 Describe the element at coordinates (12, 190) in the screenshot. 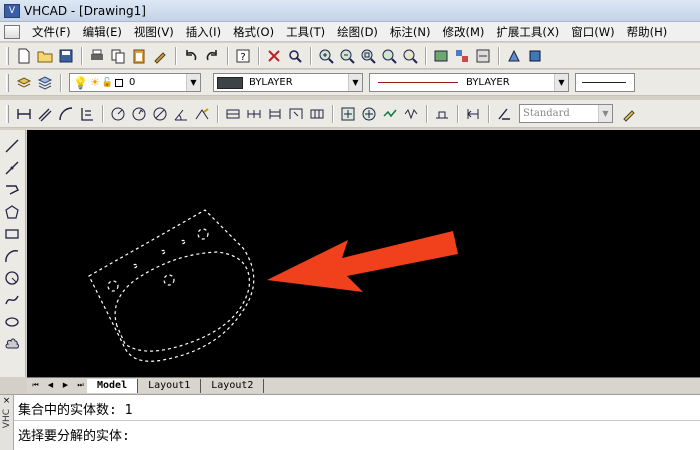

I see `polyline-icon` at that location.